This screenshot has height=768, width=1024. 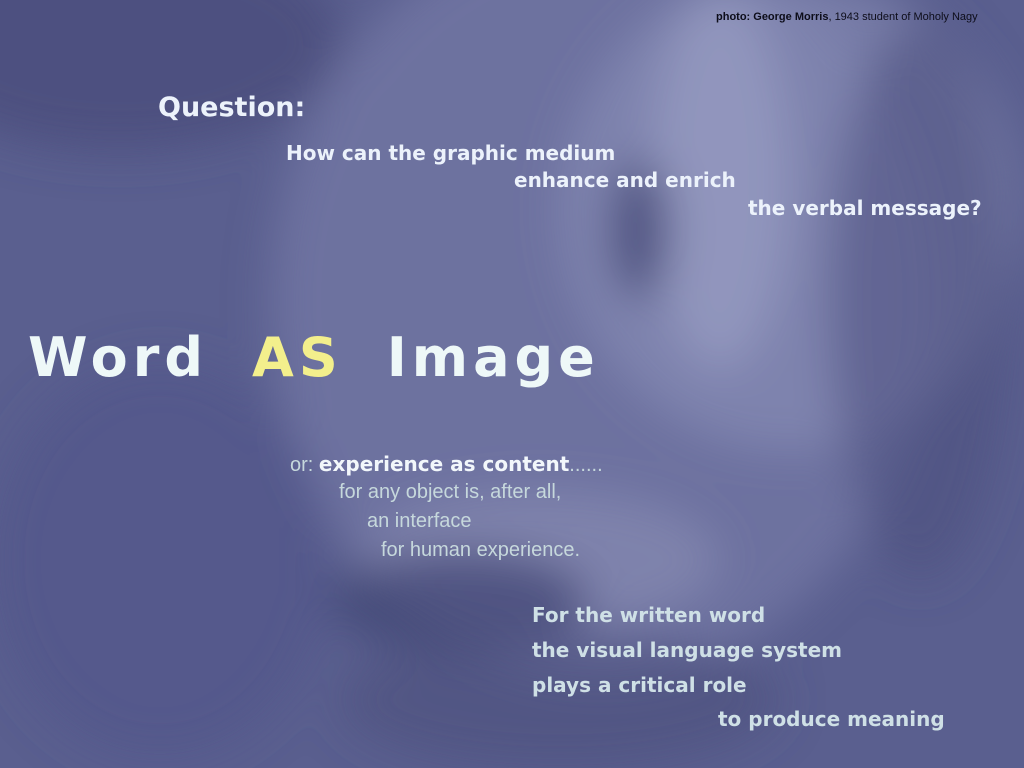 What do you see at coordinates (625, 180) in the screenshot?
I see `question-line-2: enhance and enrich` at bounding box center [625, 180].